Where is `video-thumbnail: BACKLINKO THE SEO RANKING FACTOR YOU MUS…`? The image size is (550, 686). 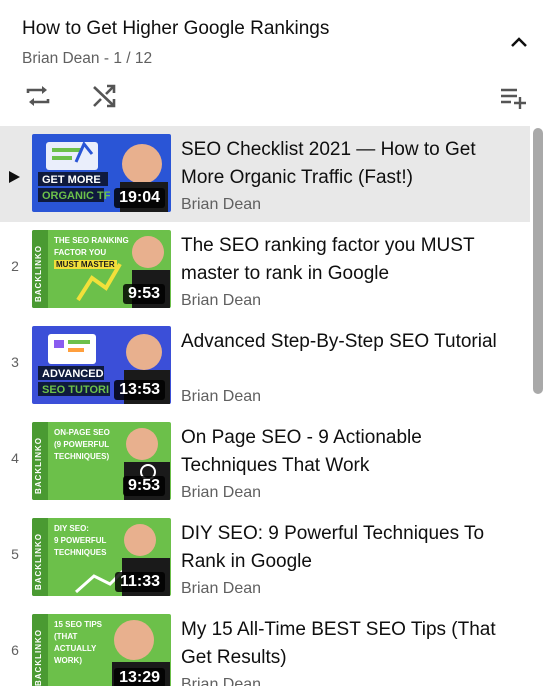 video-thumbnail: BACKLINKO THE SEO RANKING FACTOR YOU MUS… is located at coordinates (101, 269).